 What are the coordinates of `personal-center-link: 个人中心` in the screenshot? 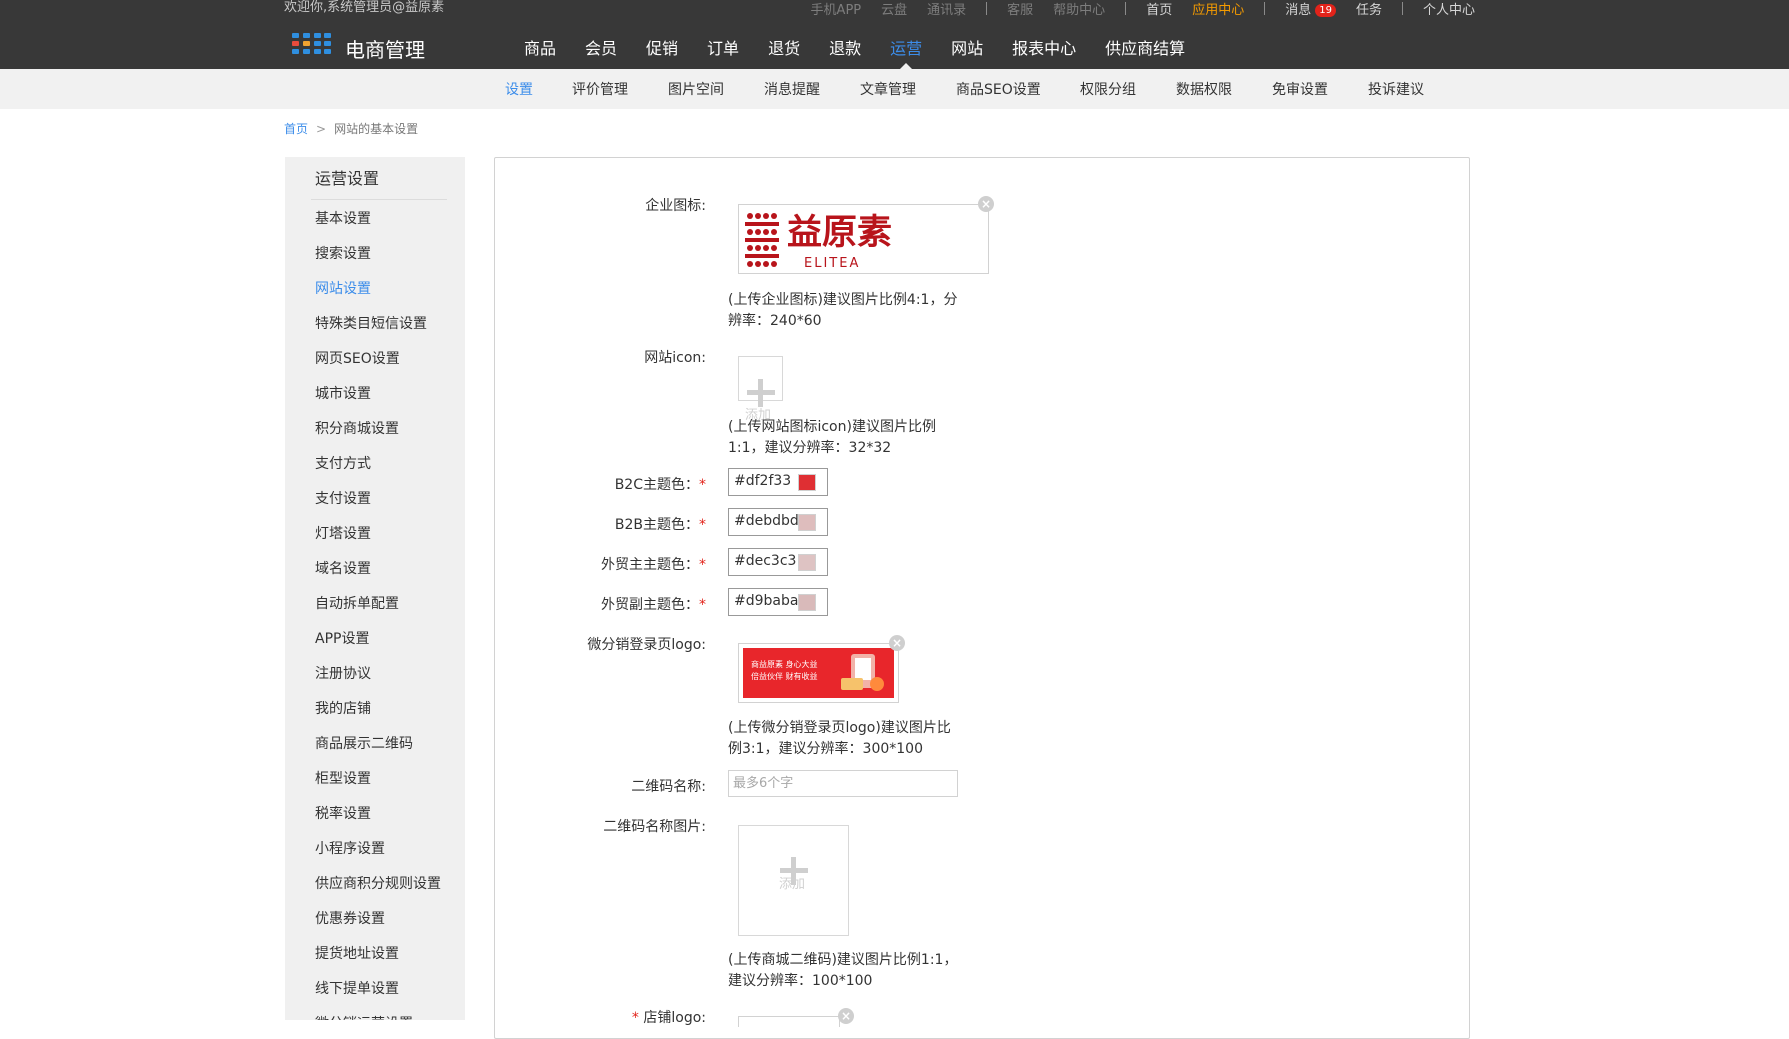 It's located at (1449, 9).